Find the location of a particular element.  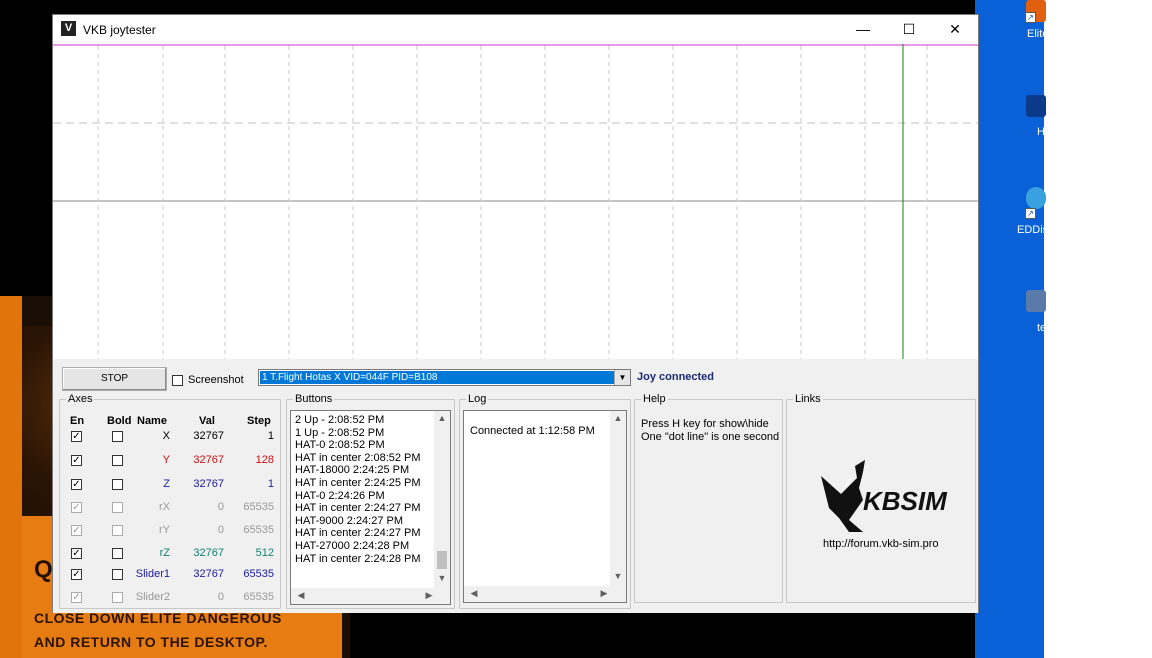

help-line-1: Press H key for show\hide is located at coordinates (705, 424).